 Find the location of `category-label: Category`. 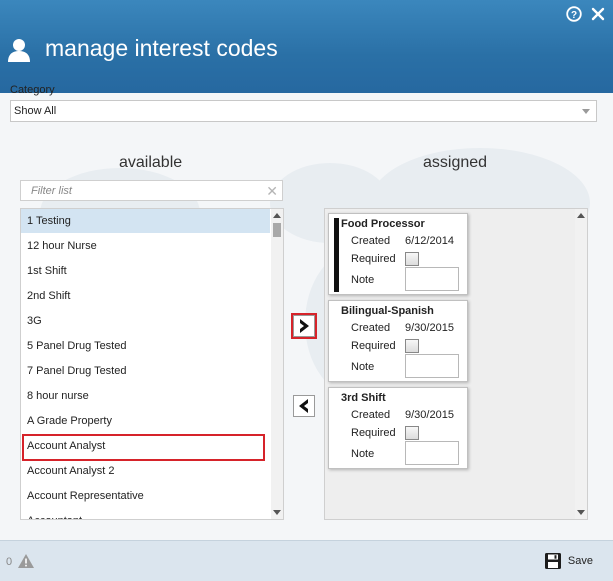

category-label: Category is located at coordinates (32, 90).